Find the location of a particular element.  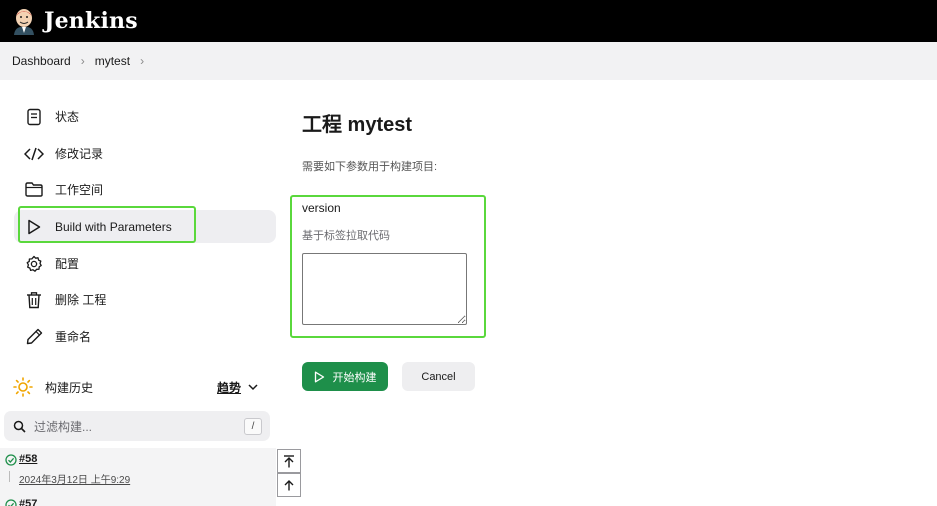

cancel-label: Cancel is located at coordinates (438, 376).